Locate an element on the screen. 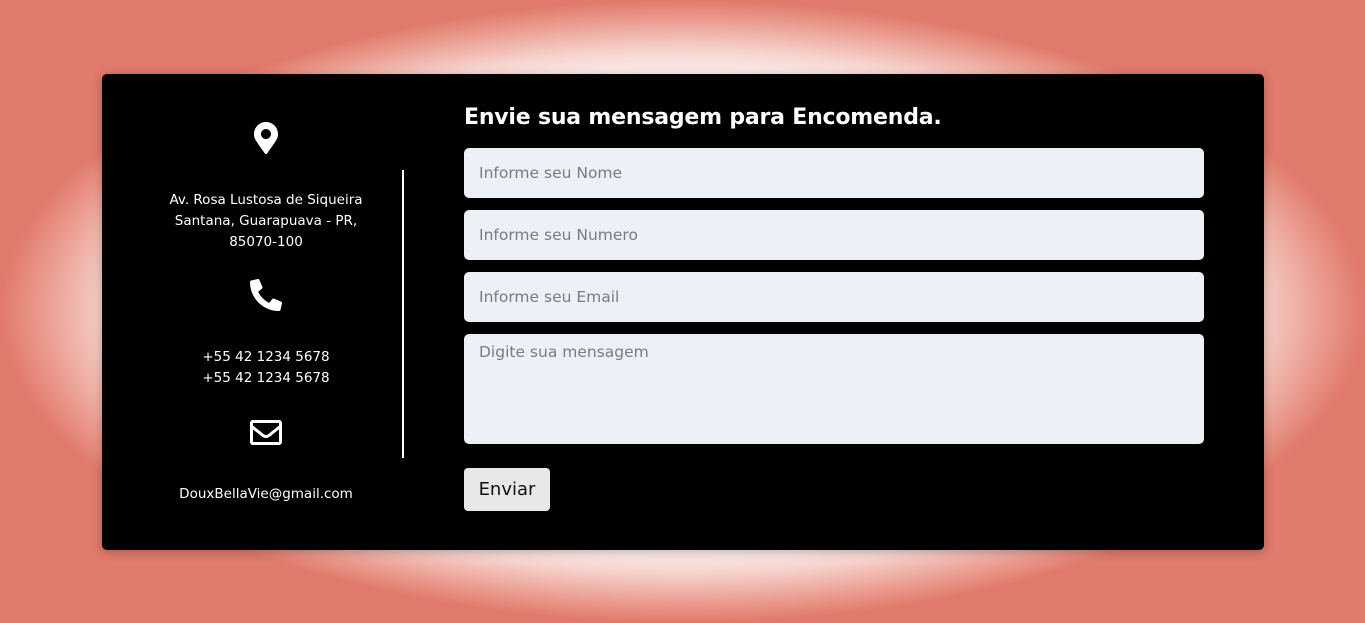 The image size is (1365, 623). envelope-icon is located at coordinates (266, 432).